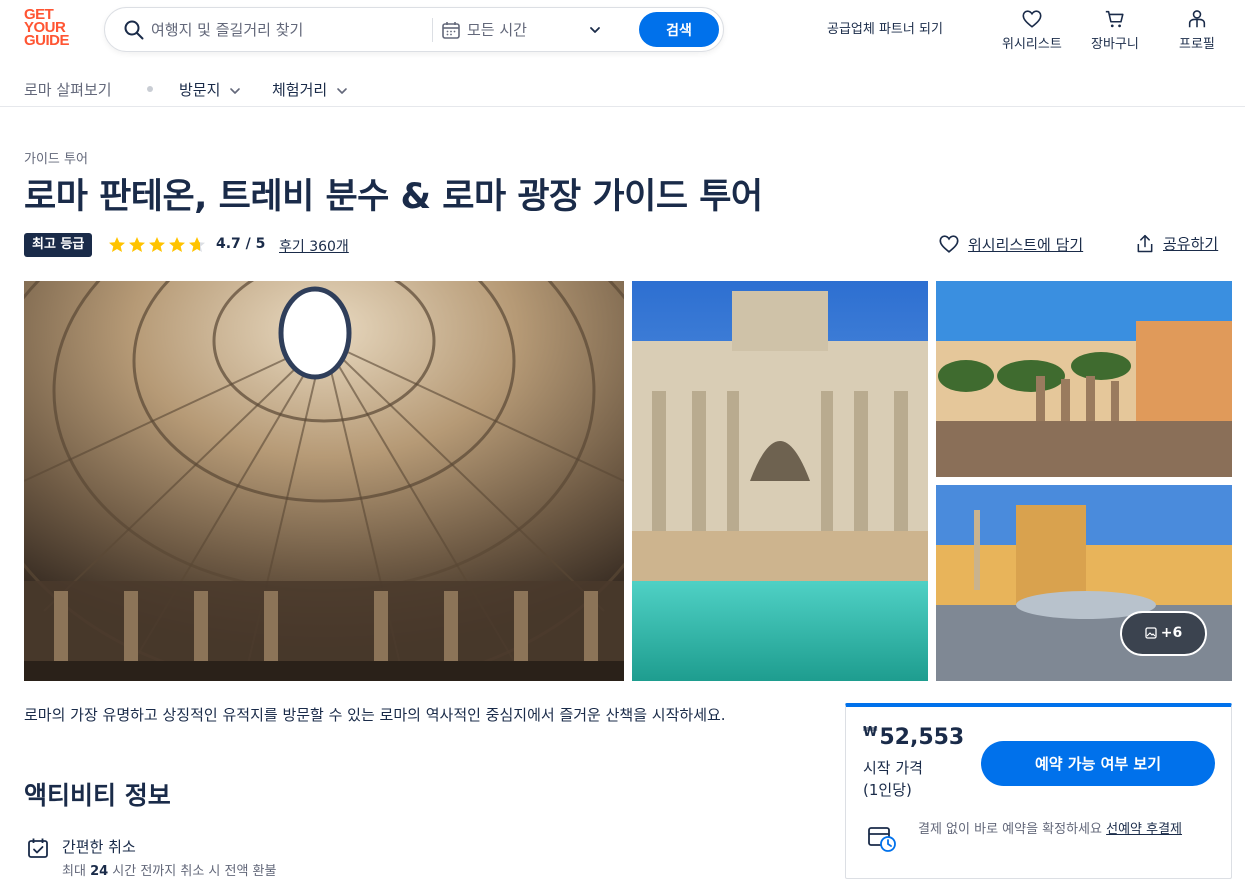 The height and width of the screenshot is (896, 1245). What do you see at coordinates (432, 30) in the screenshot?
I see `search-divider` at bounding box center [432, 30].